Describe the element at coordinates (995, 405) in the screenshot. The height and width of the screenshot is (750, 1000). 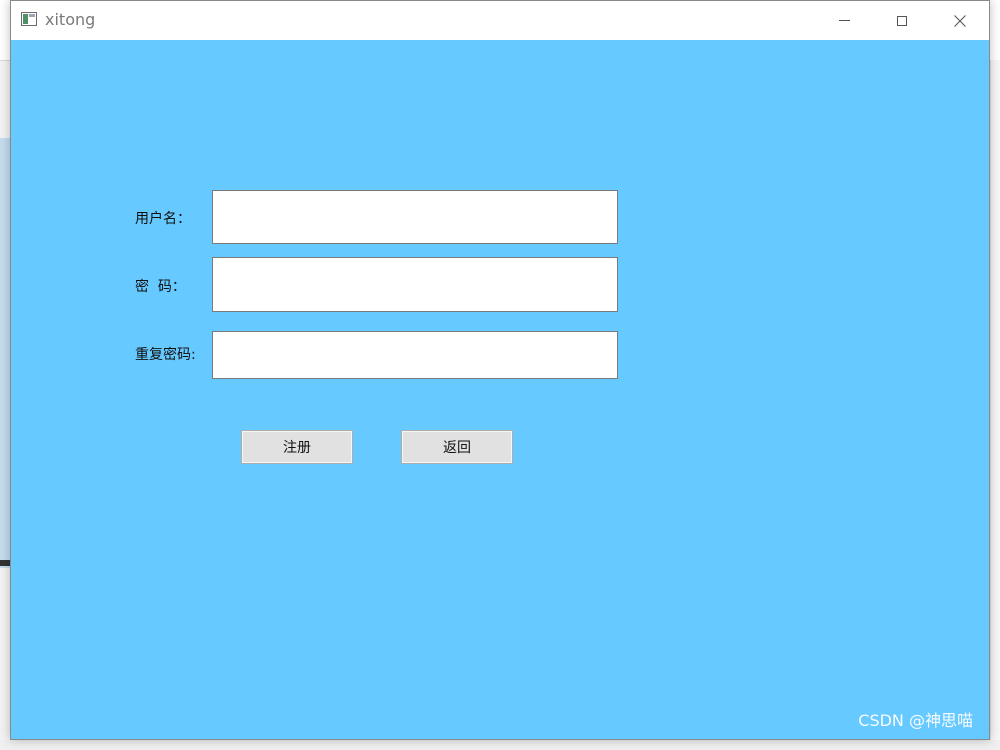
I see `background-right-panel` at that location.